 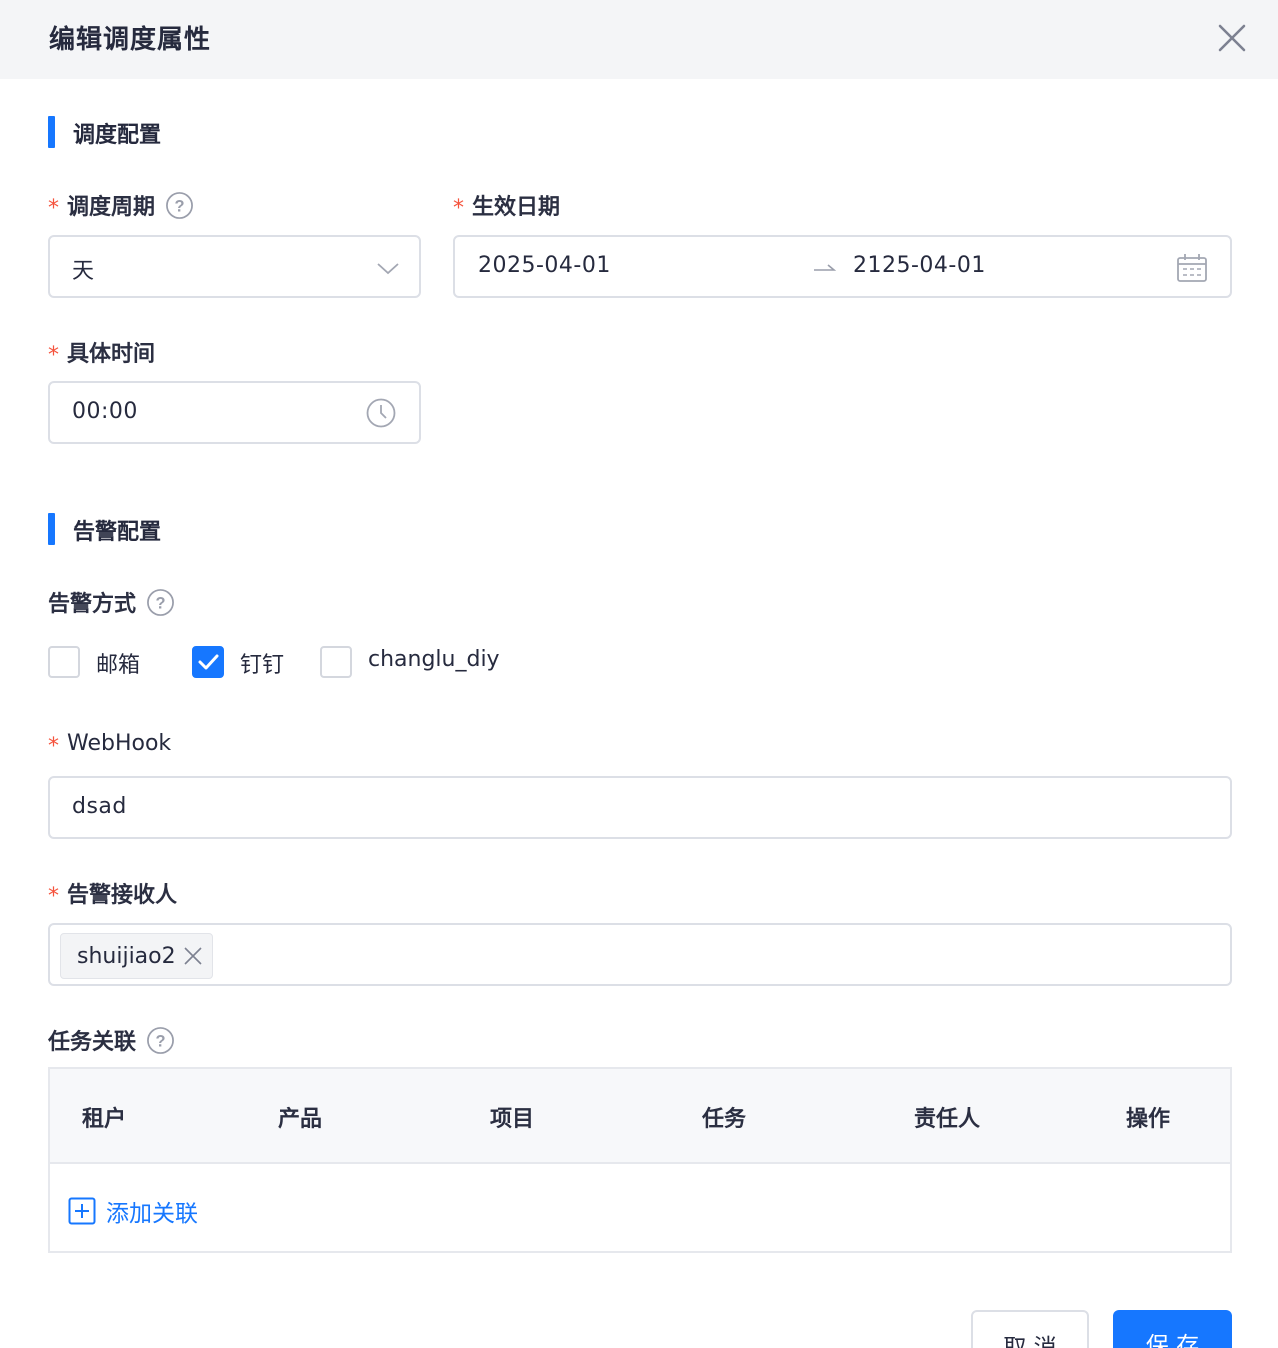 What do you see at coordinates (126, 956) in the screenshot?
I see `receiver-tag-label: shuijiao2` at bounding box center [126, 956].